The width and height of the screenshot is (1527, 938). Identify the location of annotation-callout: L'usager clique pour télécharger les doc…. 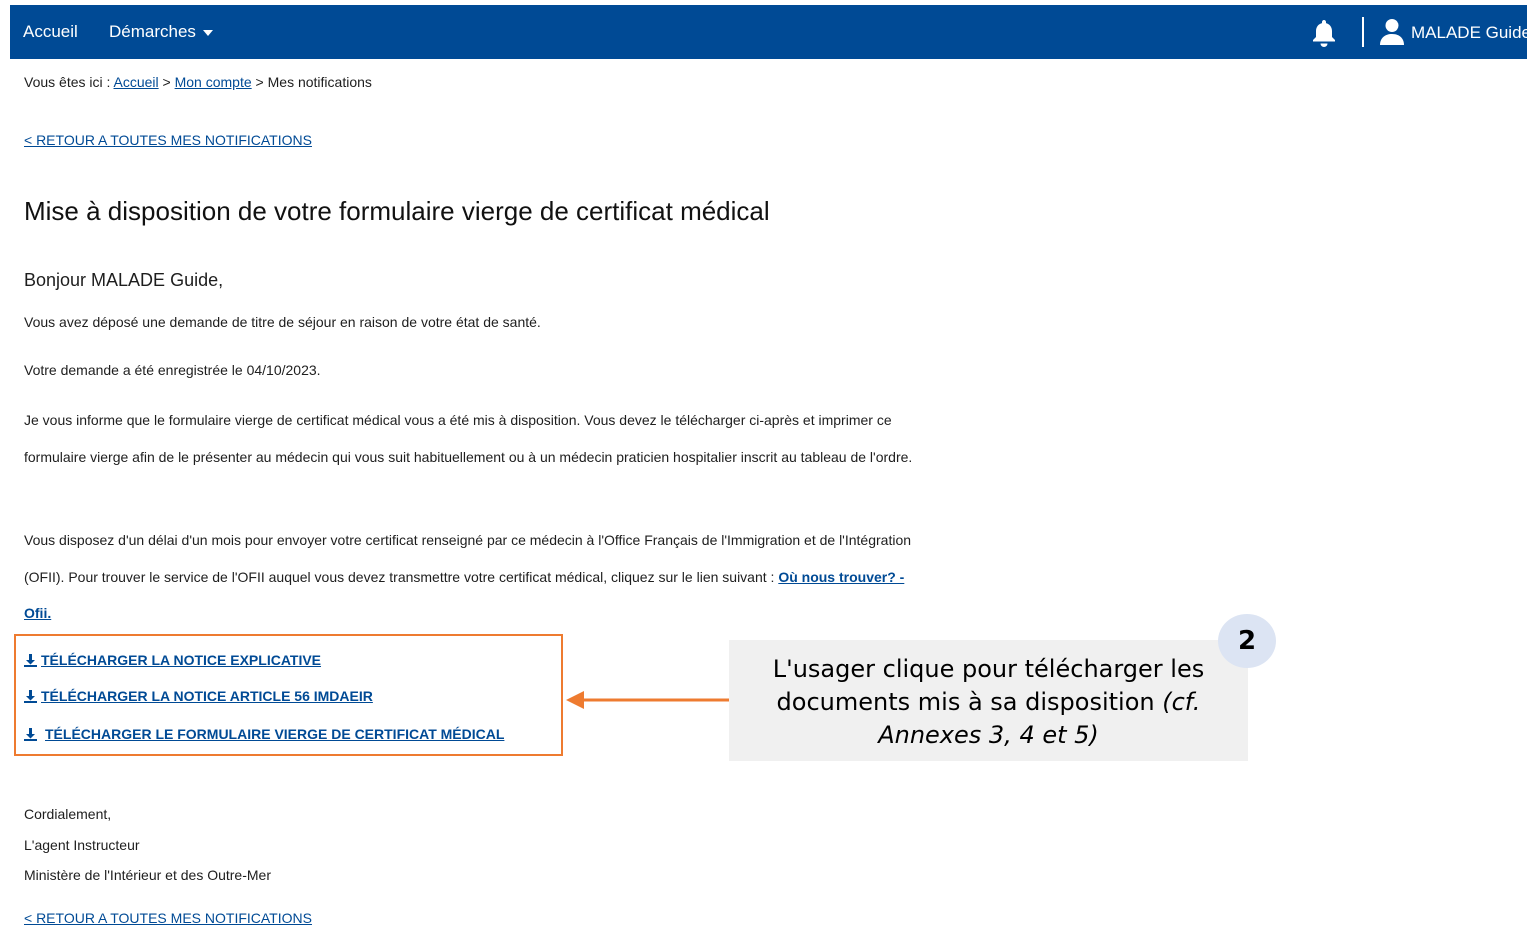
(988, 700).